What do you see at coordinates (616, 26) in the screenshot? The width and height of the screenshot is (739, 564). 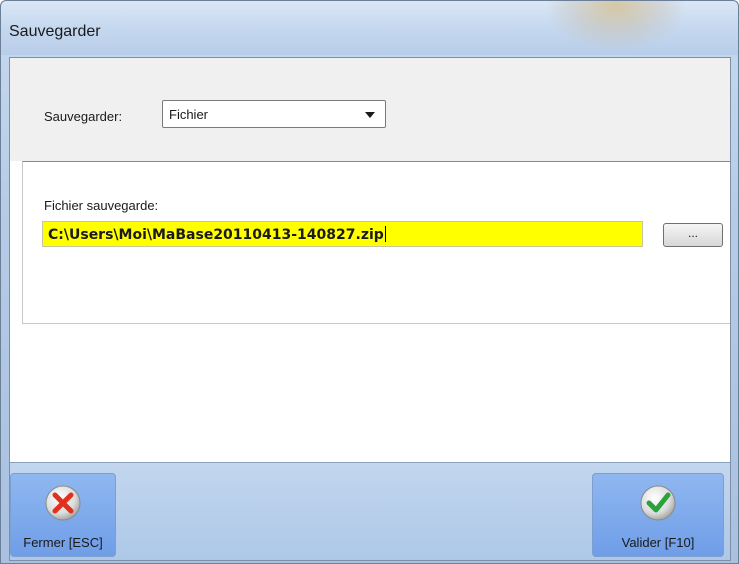 I see `titlebar-glow` at bounding box center [616, 26].